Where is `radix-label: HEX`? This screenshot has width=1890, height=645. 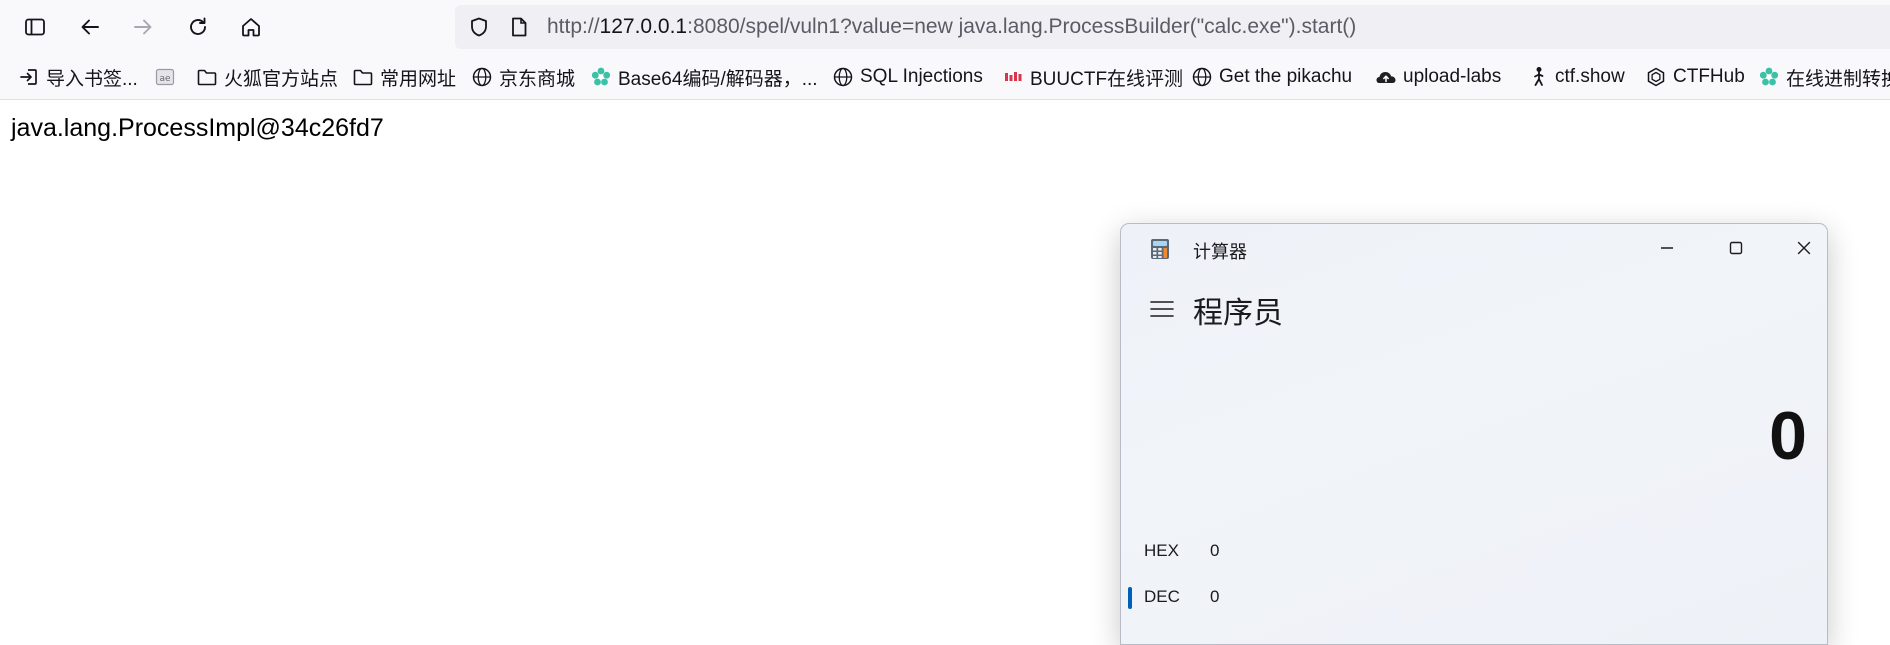
radix-label: HEX is located at coordinates (1161, 550).